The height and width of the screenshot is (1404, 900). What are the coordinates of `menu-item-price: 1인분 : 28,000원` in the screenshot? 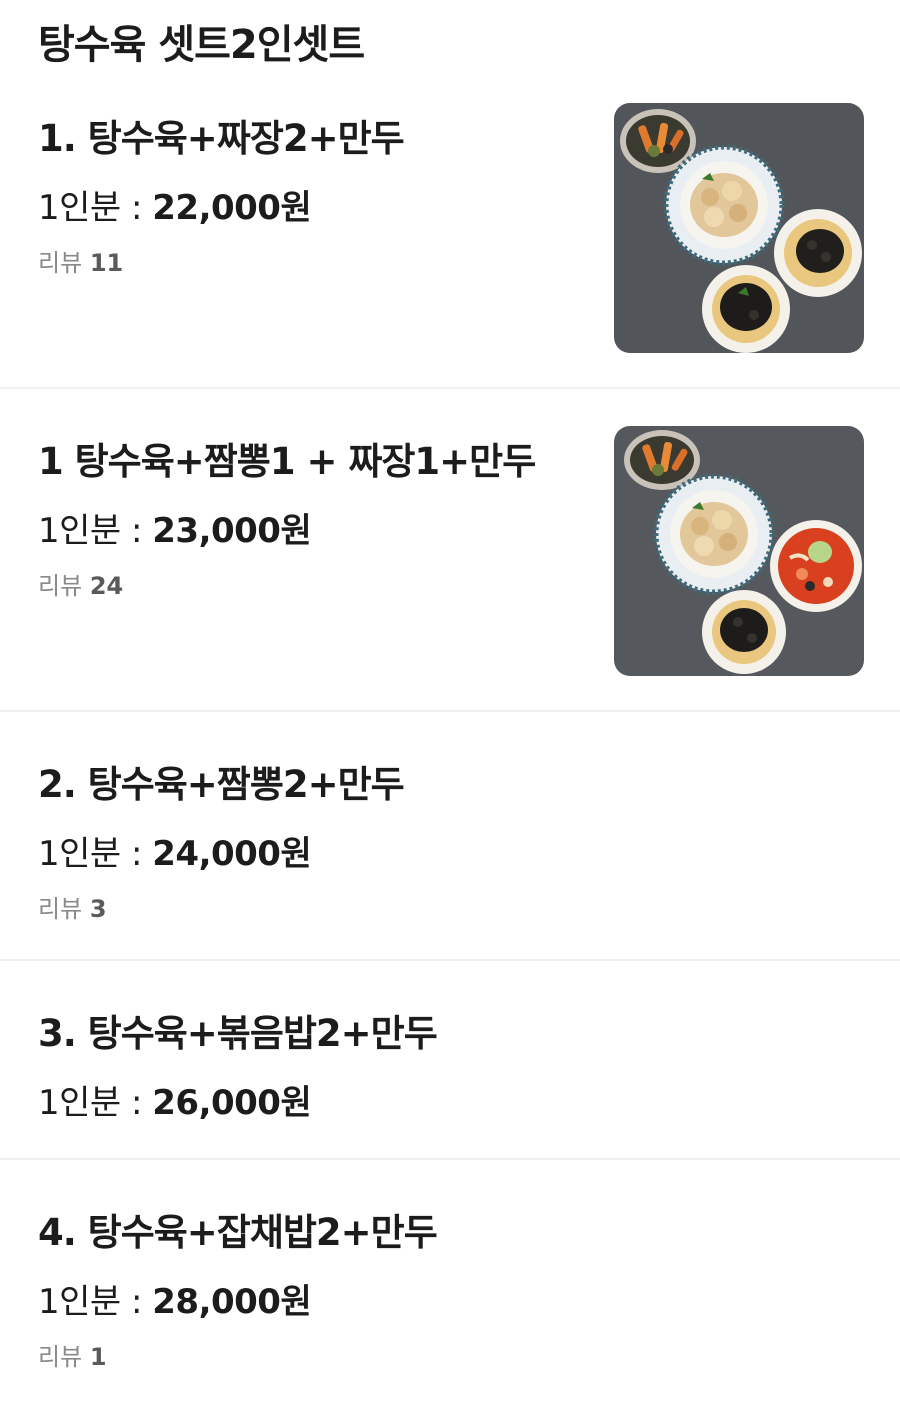 It's located at (175, 1298).